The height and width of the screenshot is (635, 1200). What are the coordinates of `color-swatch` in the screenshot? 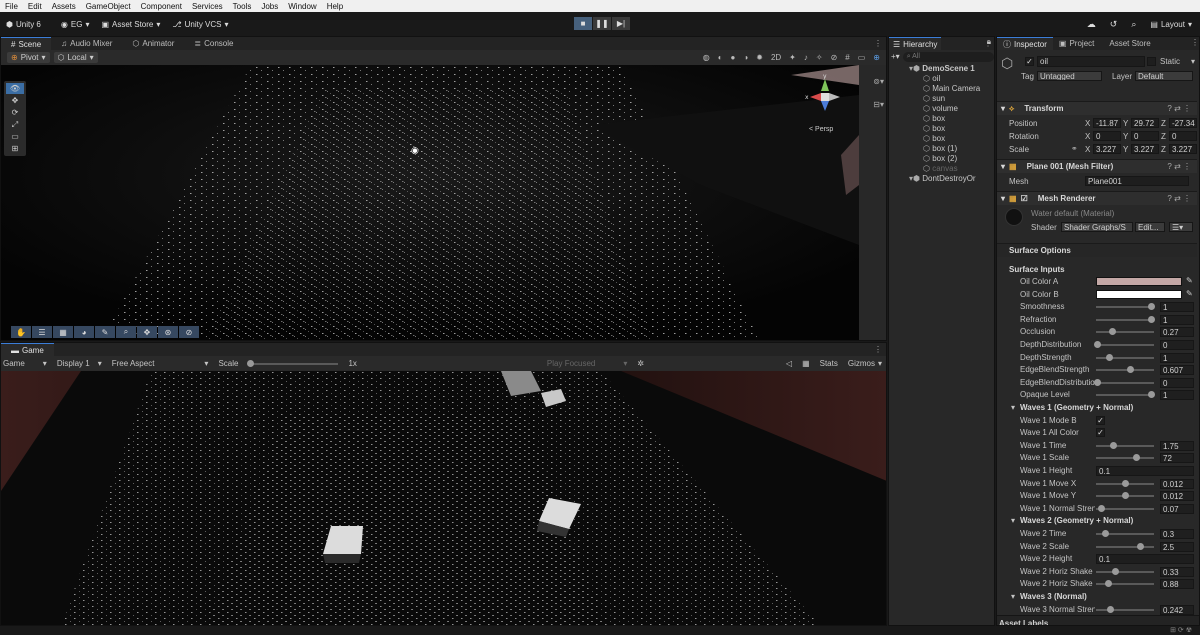 It's located at (1139, 294).